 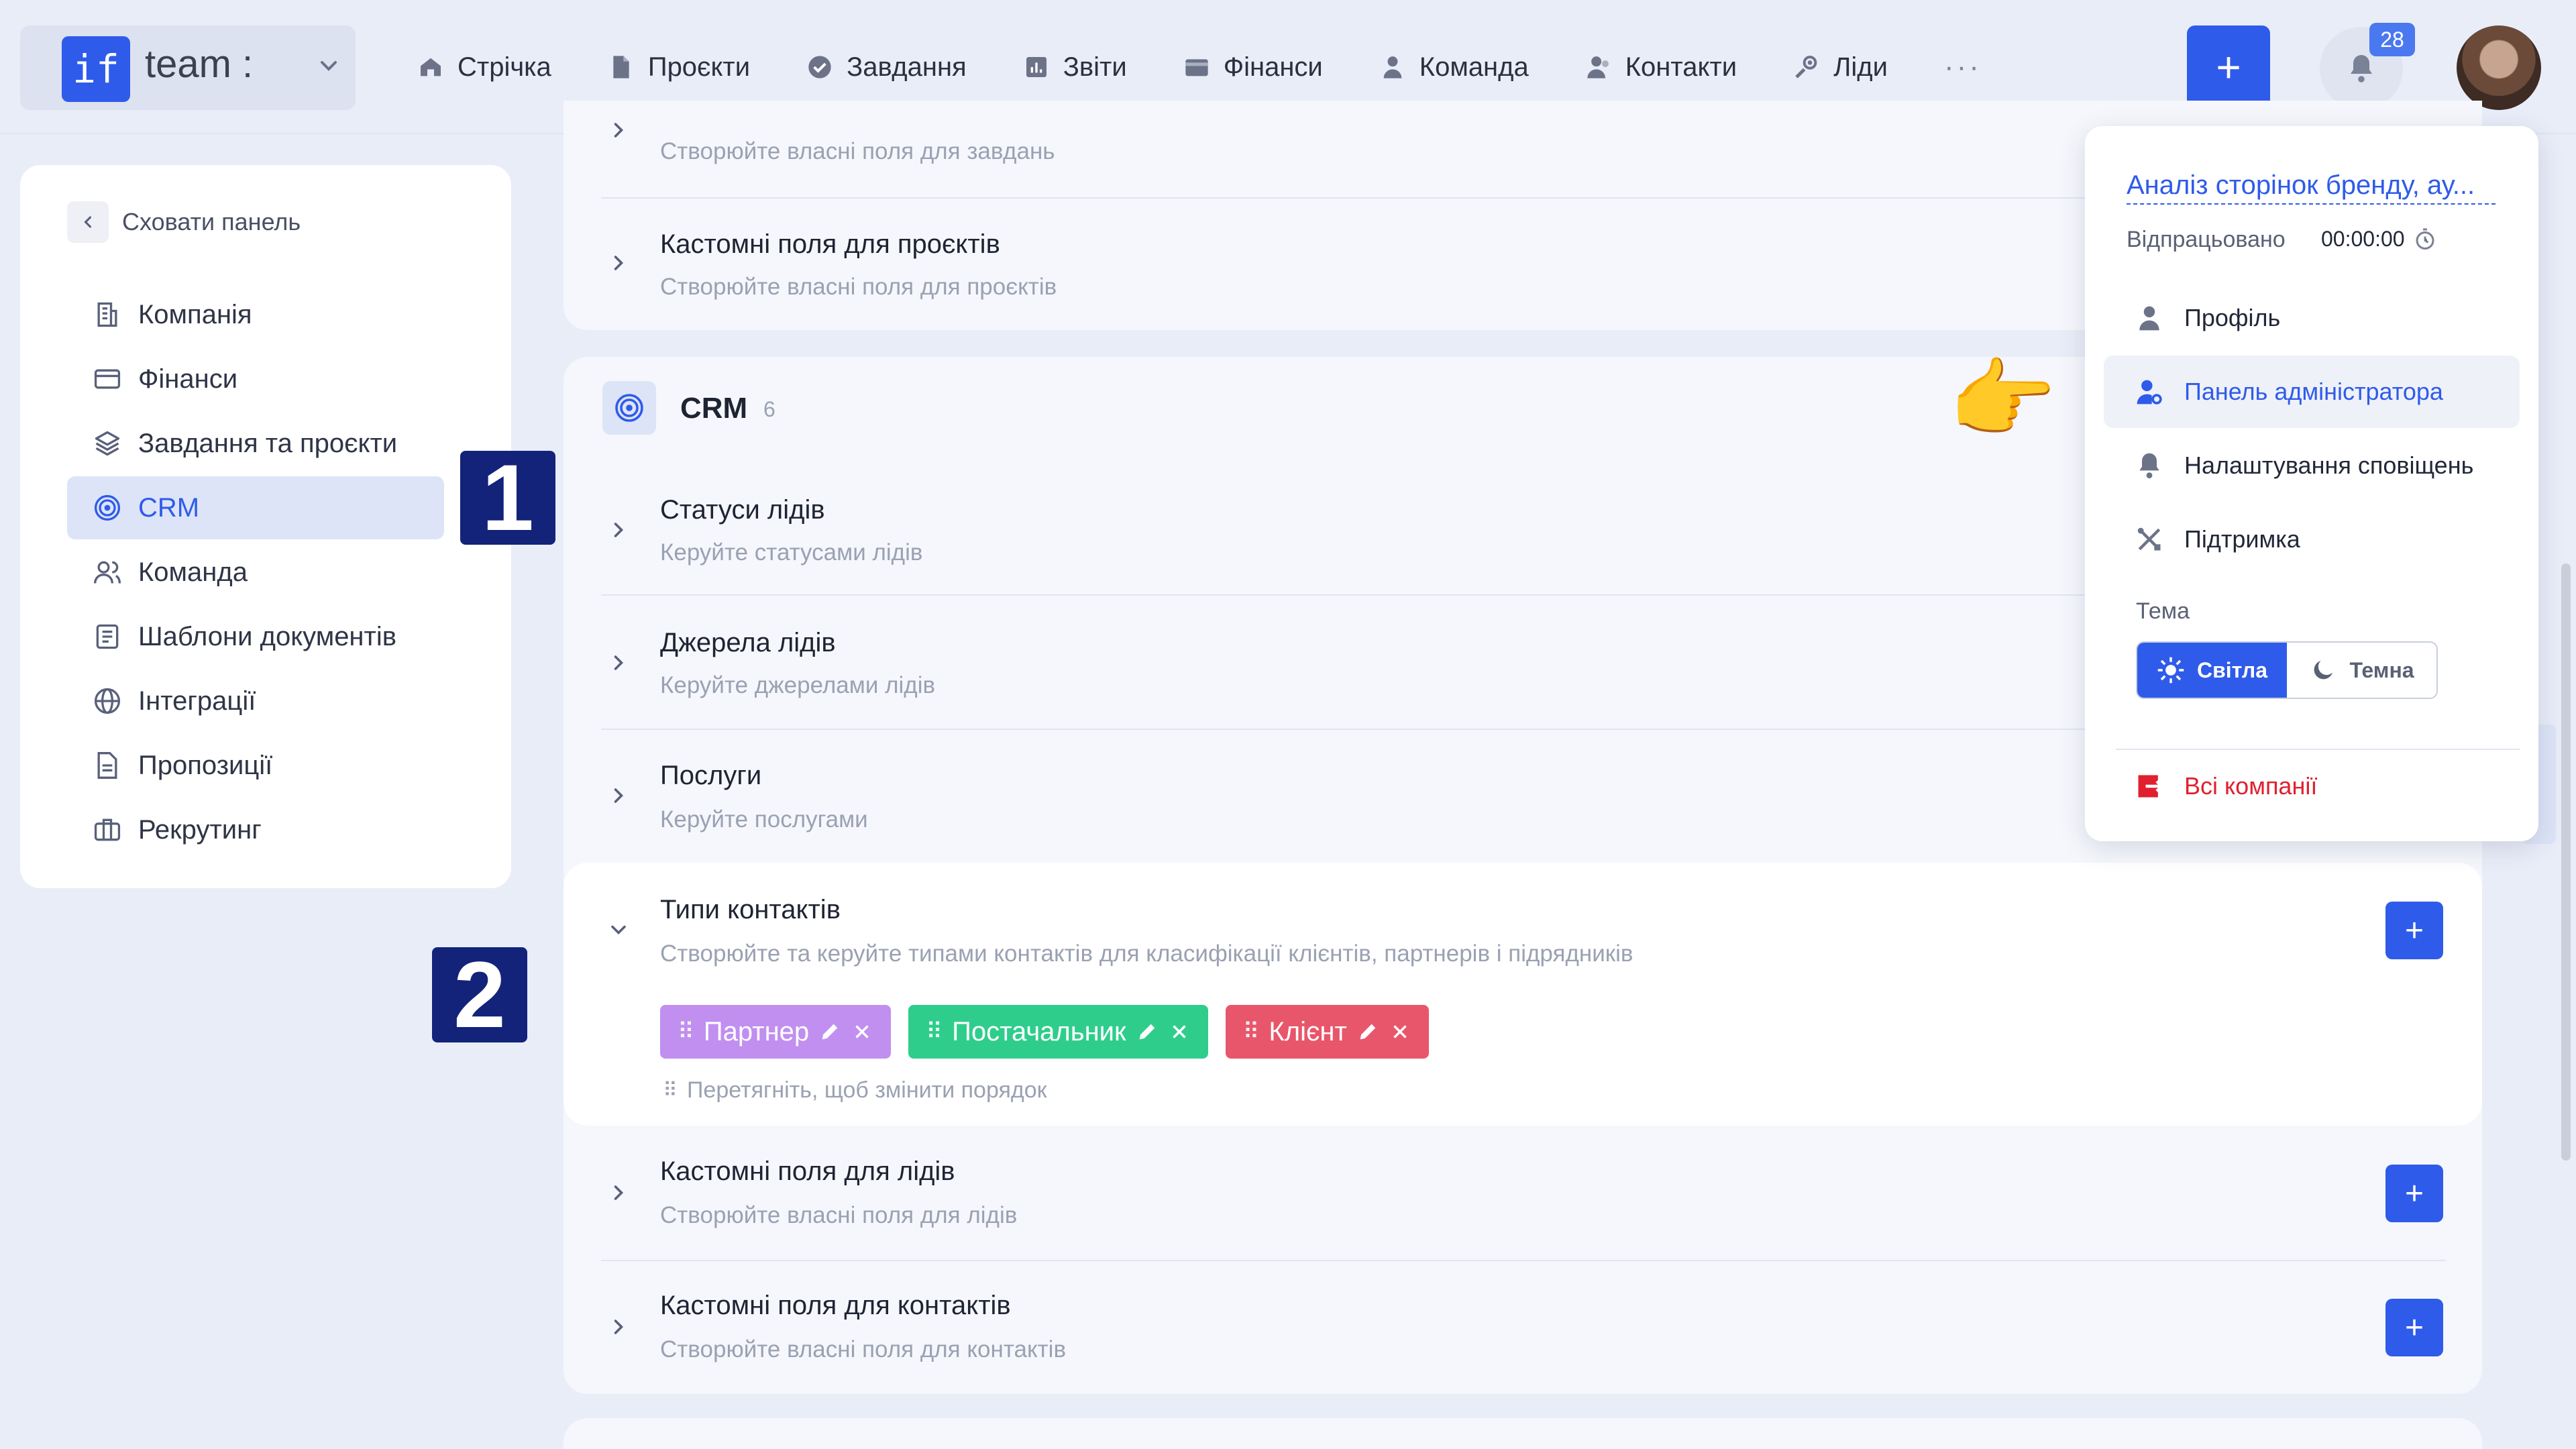 I want to click on nav-label: Завдання, so click(x=907, y=67).